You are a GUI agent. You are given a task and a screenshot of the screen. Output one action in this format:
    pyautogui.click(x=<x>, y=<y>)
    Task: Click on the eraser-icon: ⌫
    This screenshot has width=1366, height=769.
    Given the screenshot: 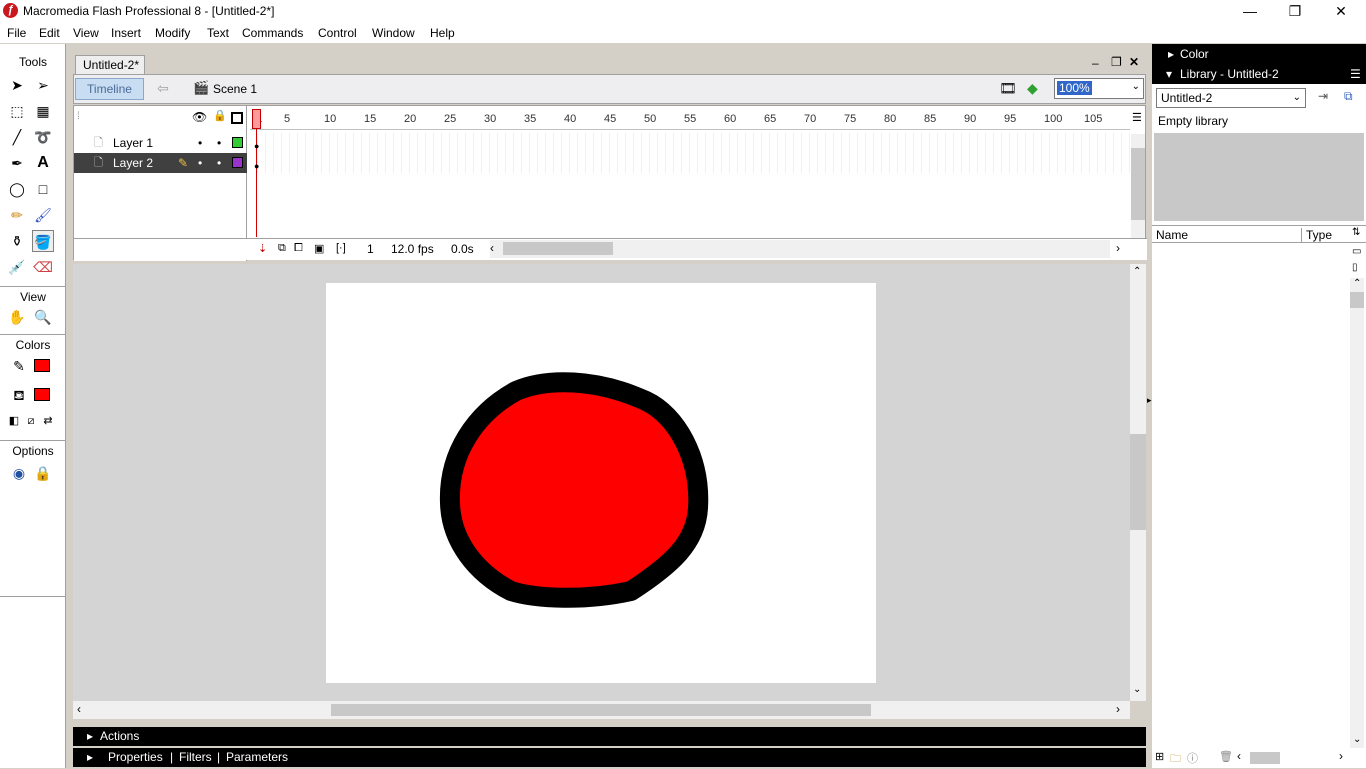 What is the action you would take?
    pyautogui.click(x=43, y=267)
    